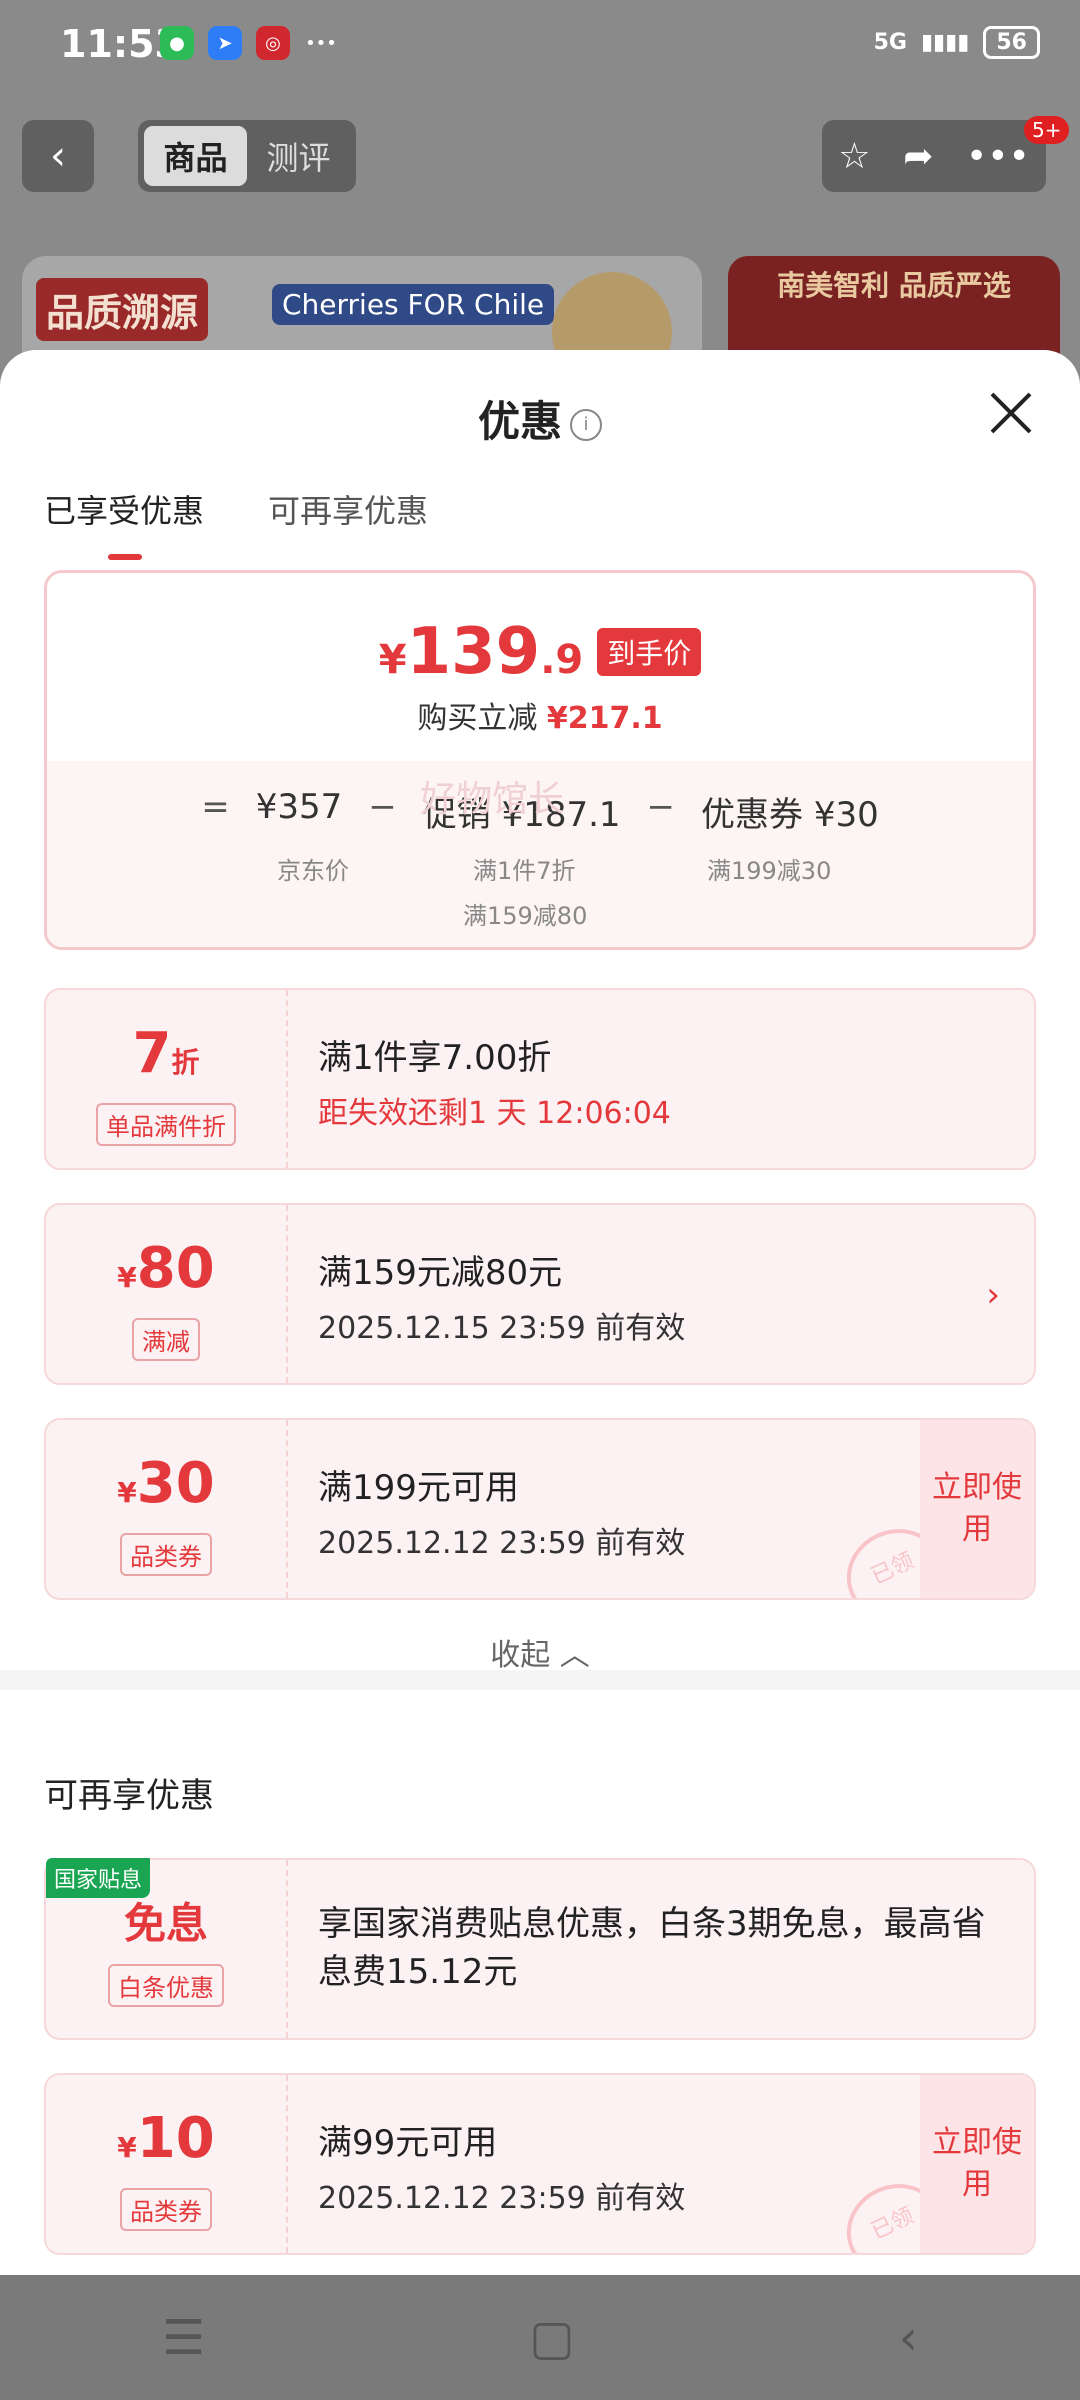  Describe the element at coordinates (473, 652) in the screenshot. I see `price-integer: 139` at that location.